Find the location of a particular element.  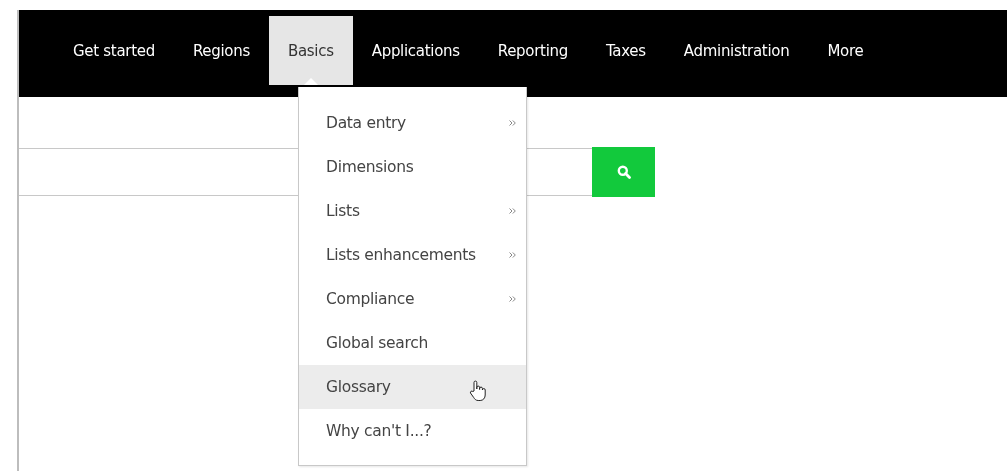

nav-tab: Administration is located at coordinates (736, 50).